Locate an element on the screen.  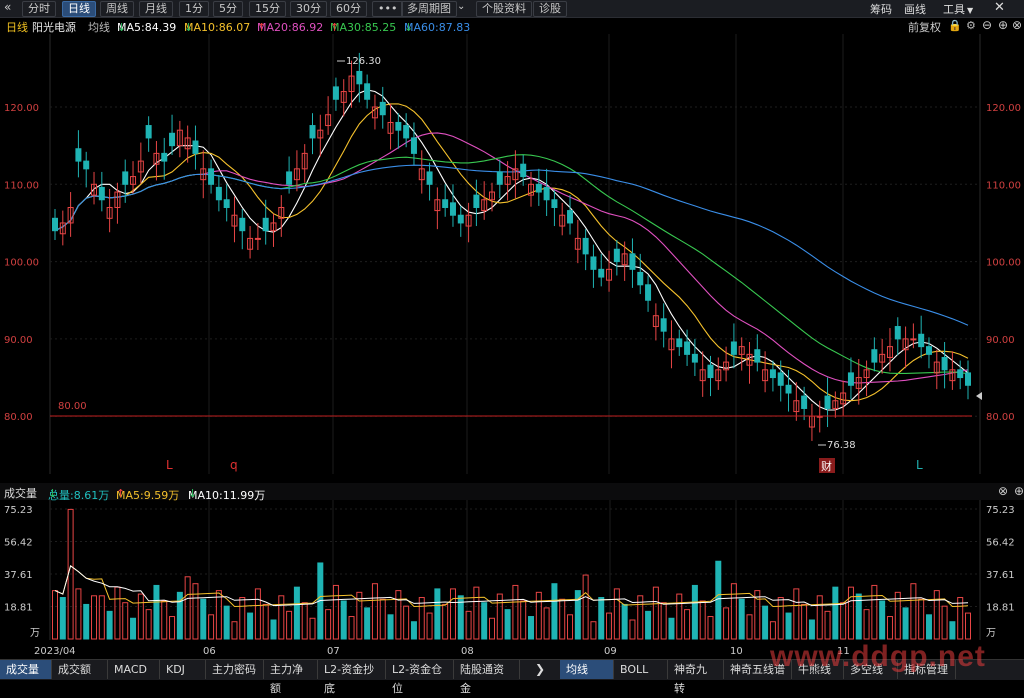
indicator-tab-0: 成交量 is located at coordinates (26, 669).